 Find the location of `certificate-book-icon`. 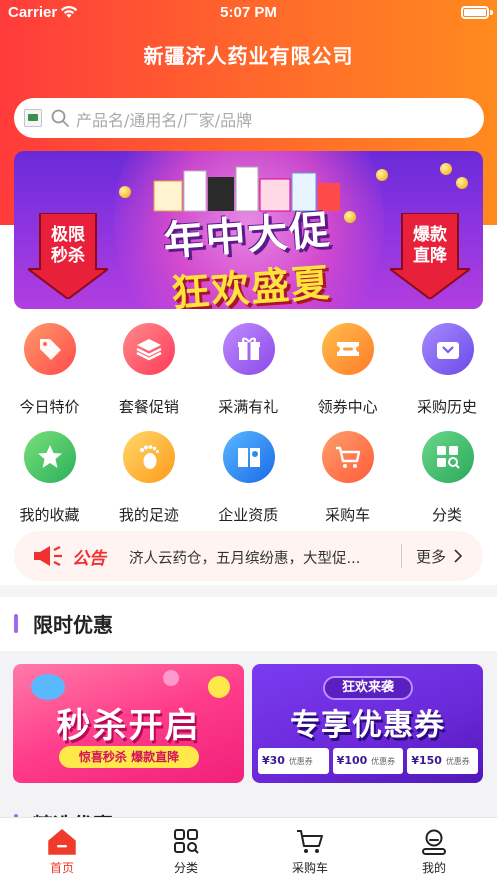

certificate-book-icon is located at coordinates (248, 457).